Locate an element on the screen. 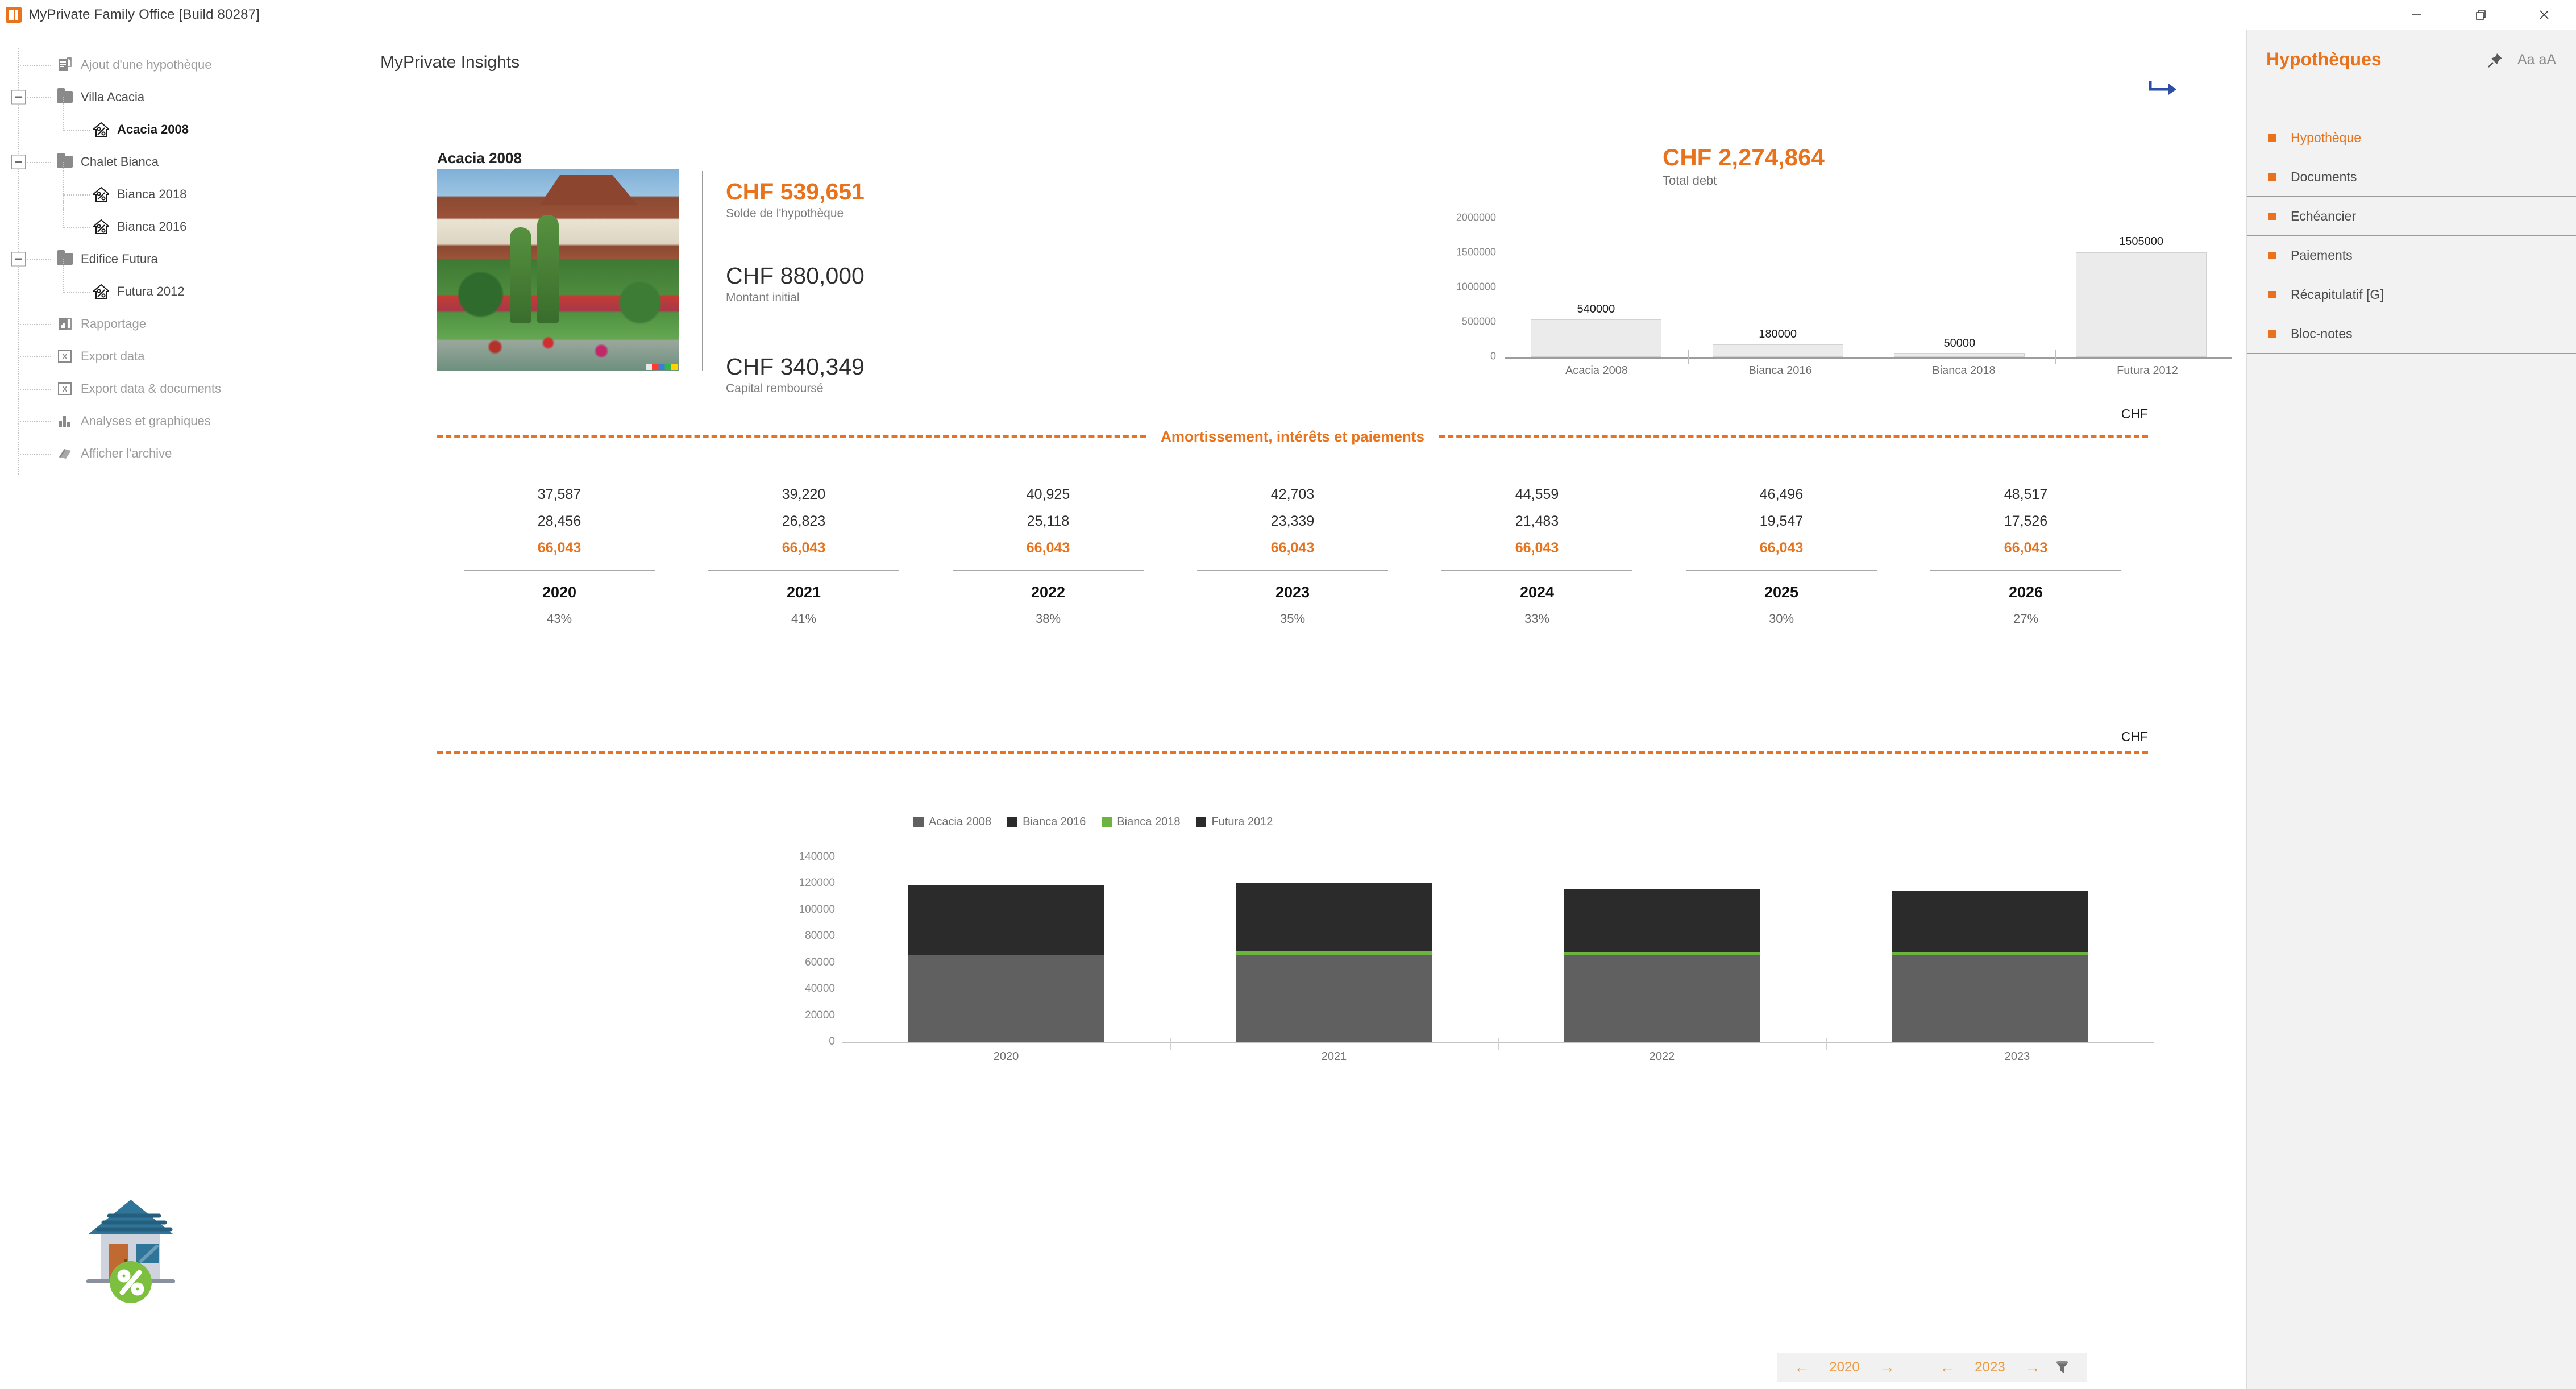 This screenshot has width=2576, height=1389. filter-icon is located at coordinates (2062, 1367).